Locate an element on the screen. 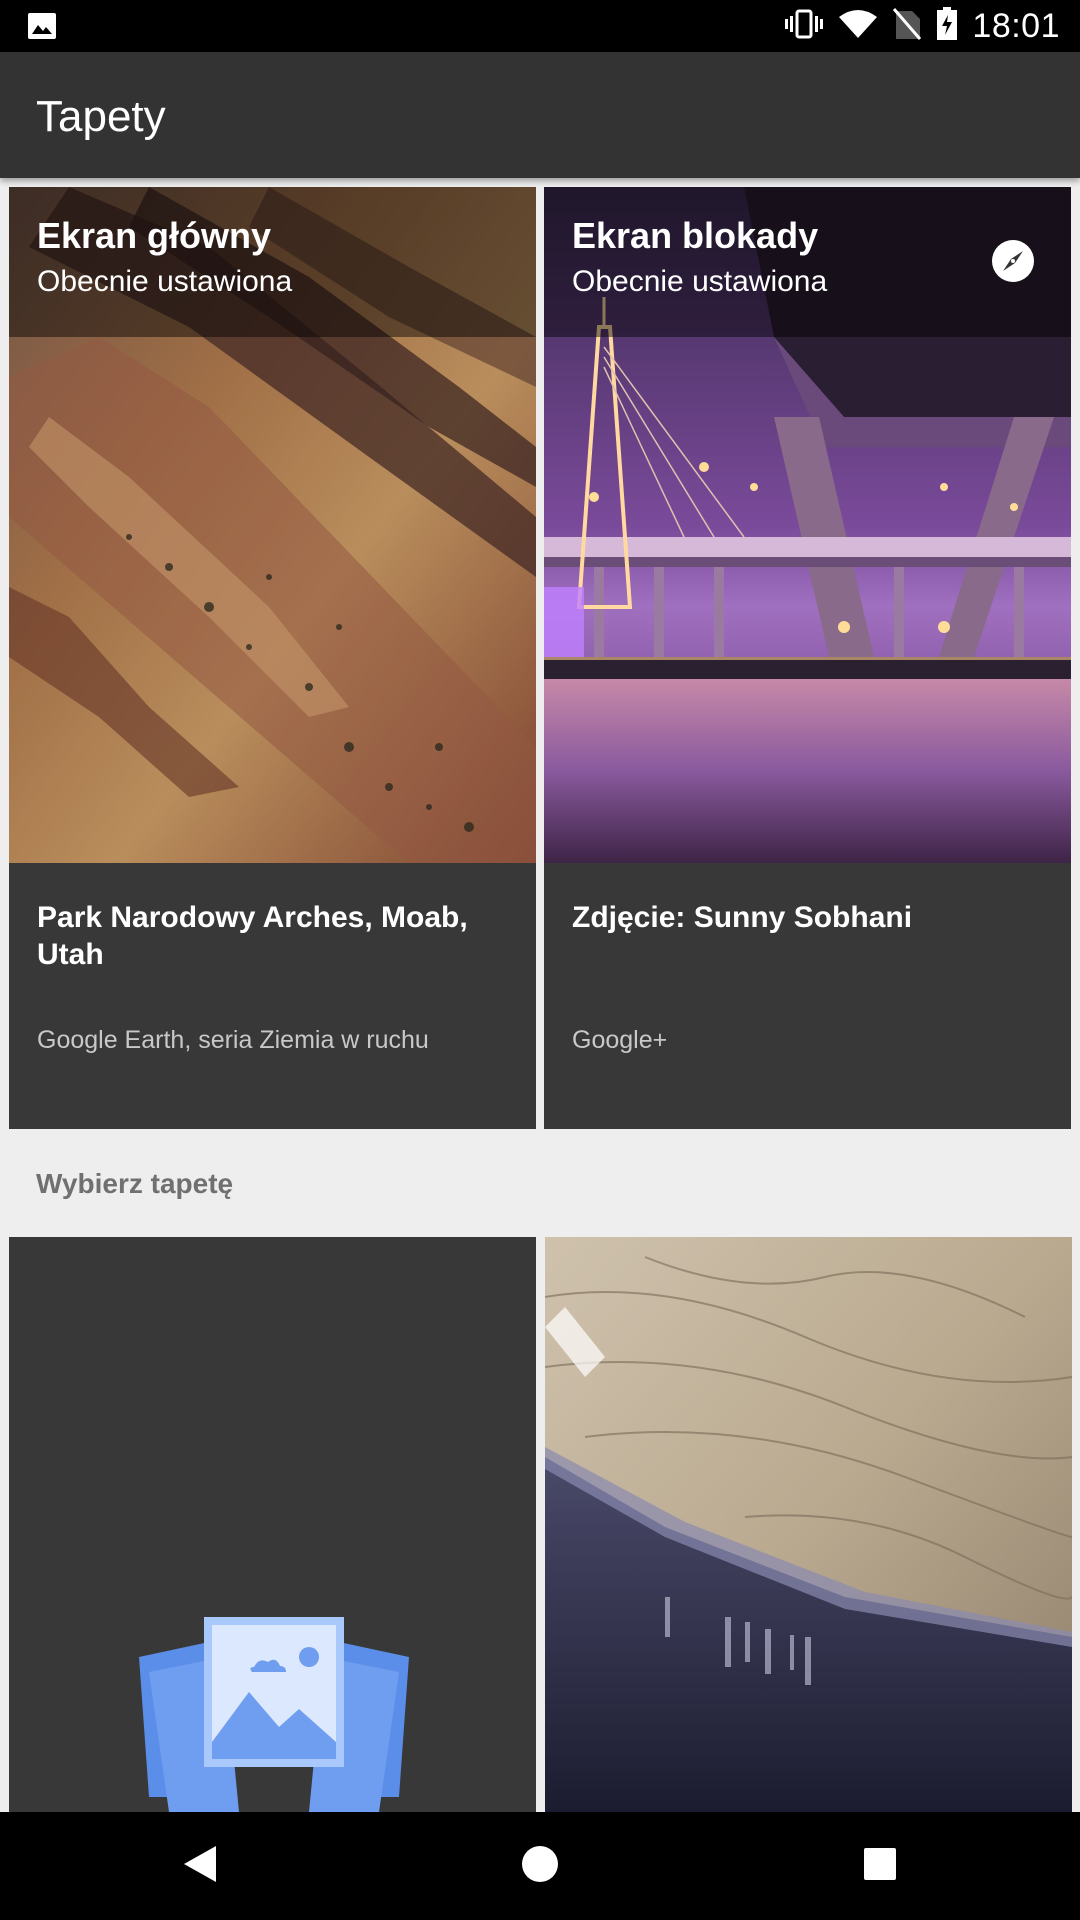 The width and height of the screenshot is (1080, 1920). choose-wallpaper-label: Wybierz tapetę is located at coordinates (135, 1183).